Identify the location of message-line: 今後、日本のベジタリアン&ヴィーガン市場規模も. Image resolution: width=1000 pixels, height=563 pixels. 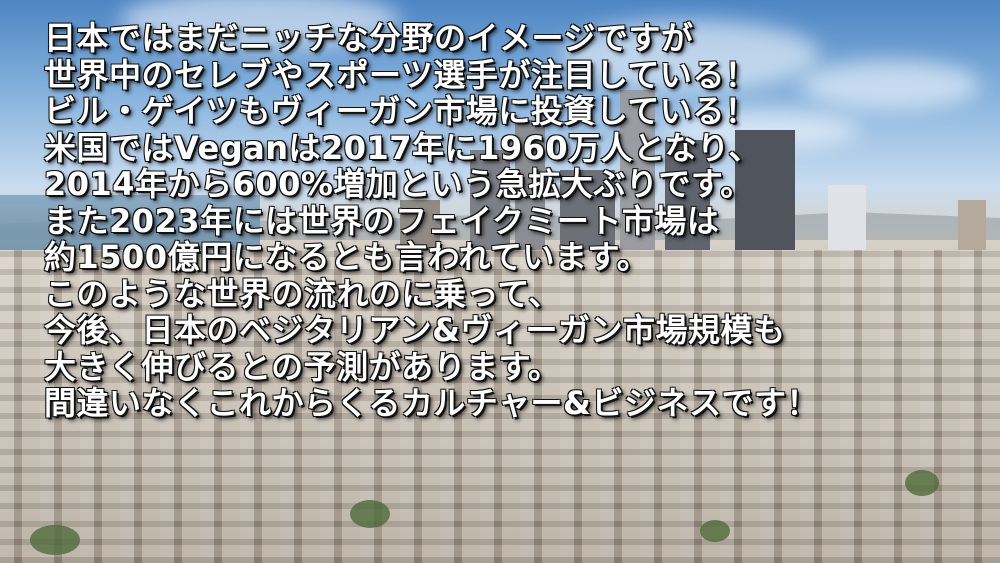
(415, 330).